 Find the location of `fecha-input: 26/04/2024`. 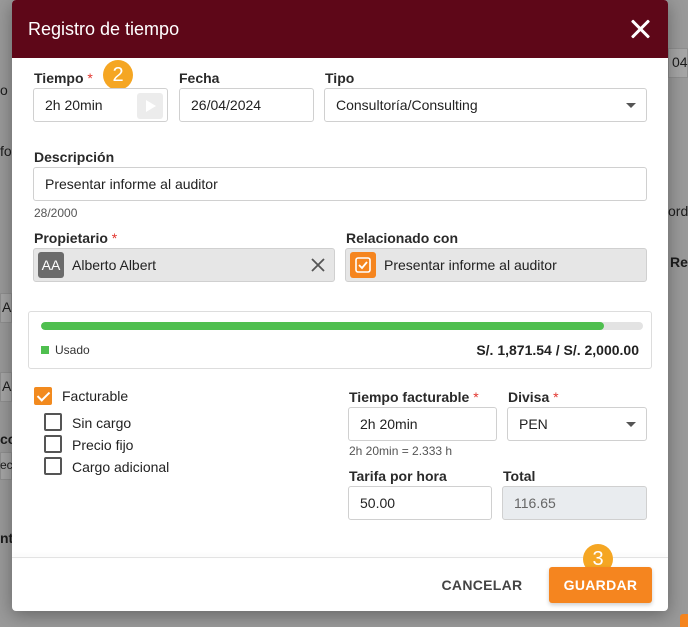

fecha-input: 26/04/2024 is located at coordinates (246, 105).